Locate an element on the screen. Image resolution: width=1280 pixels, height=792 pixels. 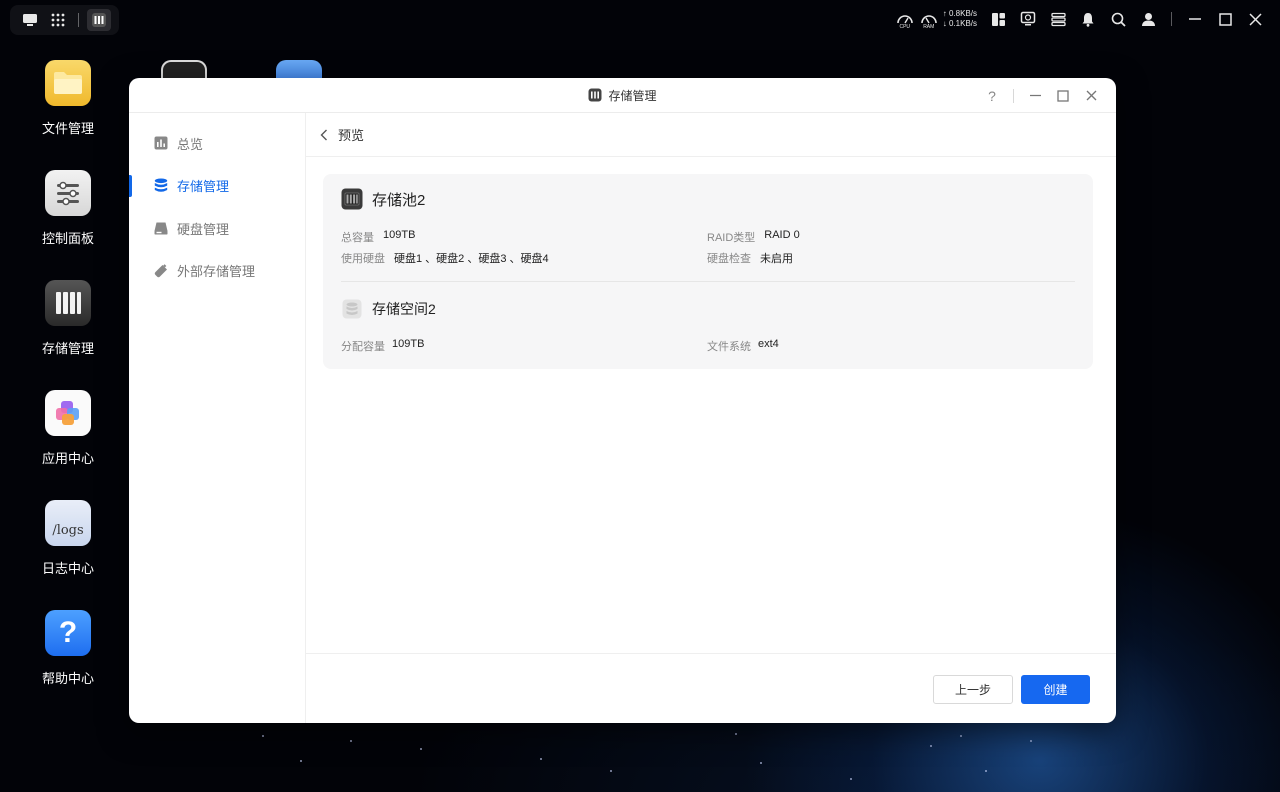
desktop-icon-app-center: 应用中心 is located at coordinates (68, 428).